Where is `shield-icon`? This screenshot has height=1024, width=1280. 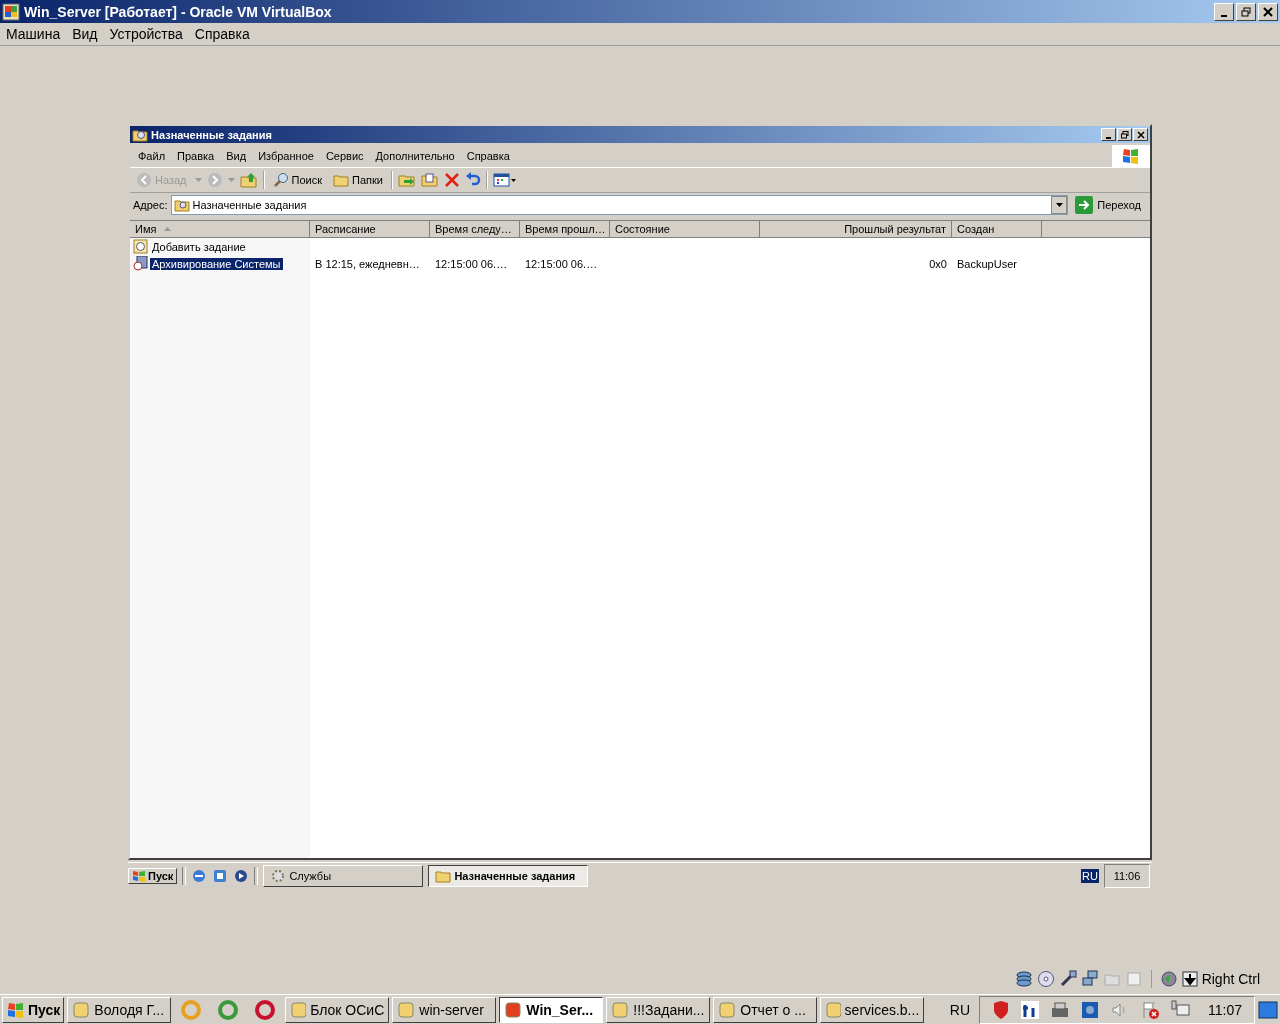
shield-icon is located at coordinates (1001, 1009).